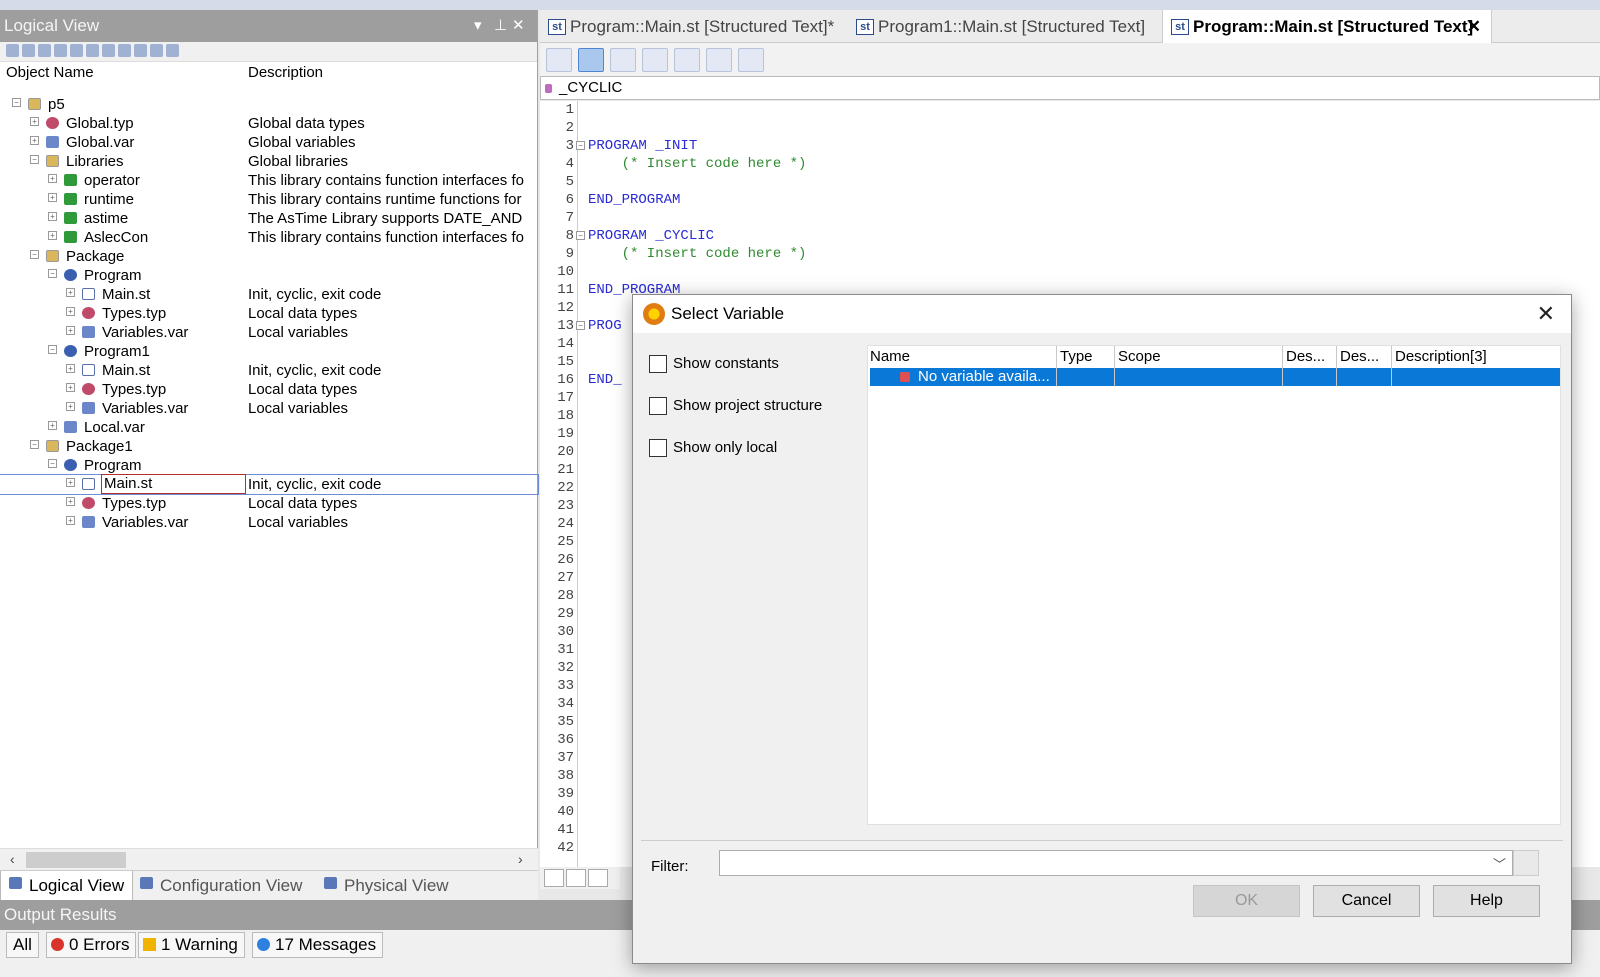 This screenshot has width=1600, height=977. Describe the element at coordinates (591, 59) in the screenshot. I see `autocomplete-icon` at that location.